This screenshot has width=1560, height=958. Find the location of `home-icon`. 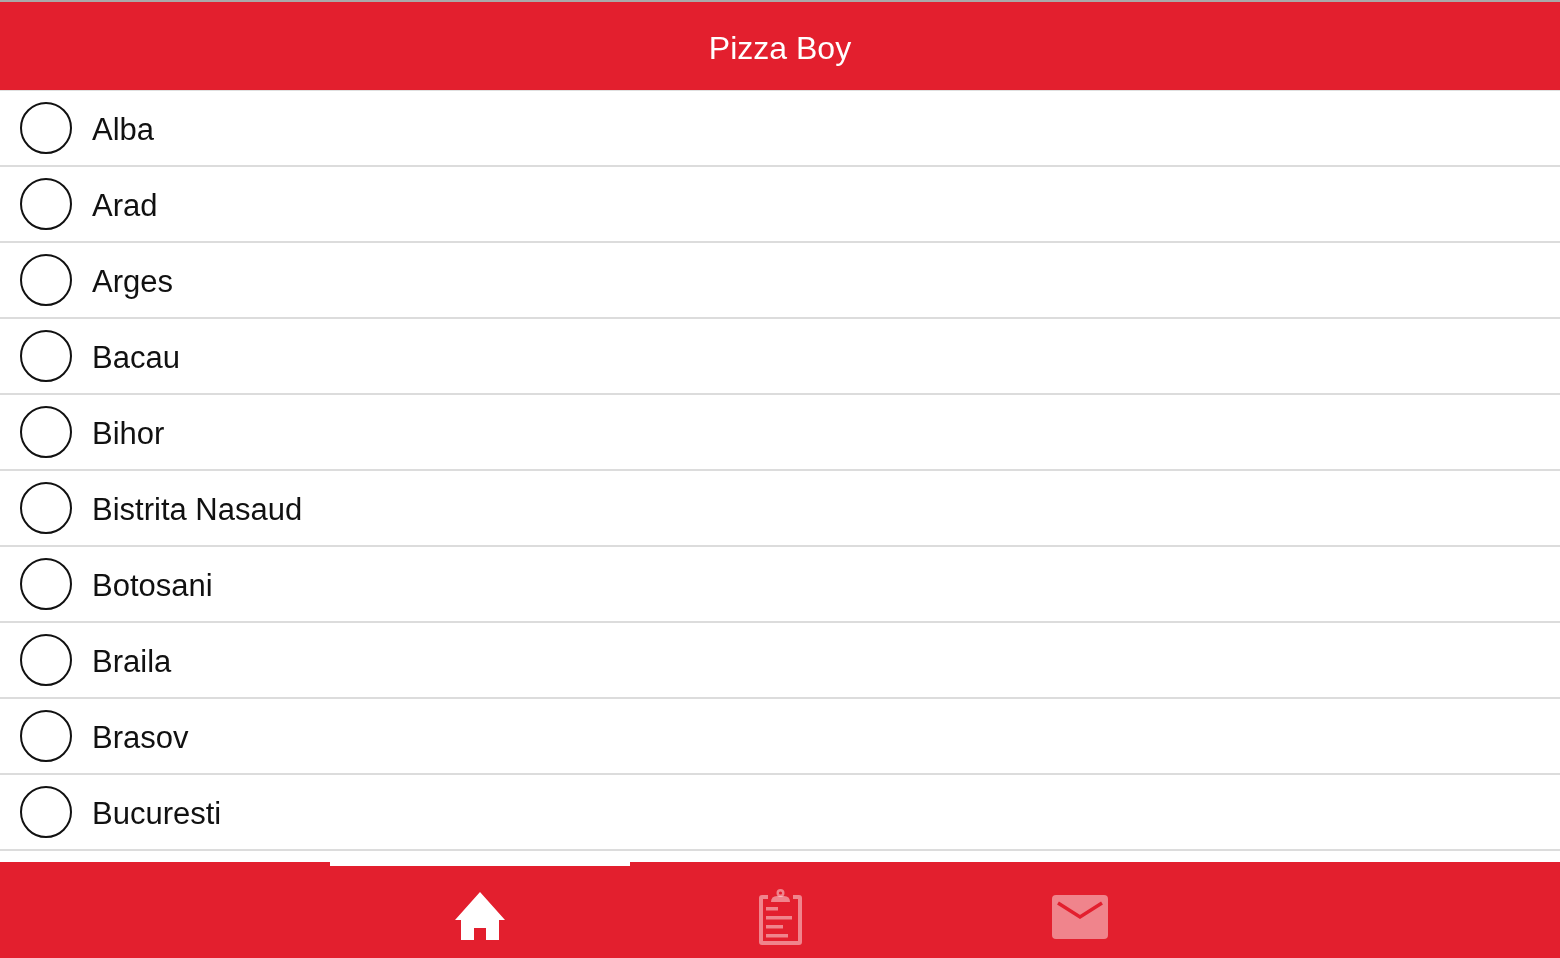

home-icon is located at coordinates (480, 916).